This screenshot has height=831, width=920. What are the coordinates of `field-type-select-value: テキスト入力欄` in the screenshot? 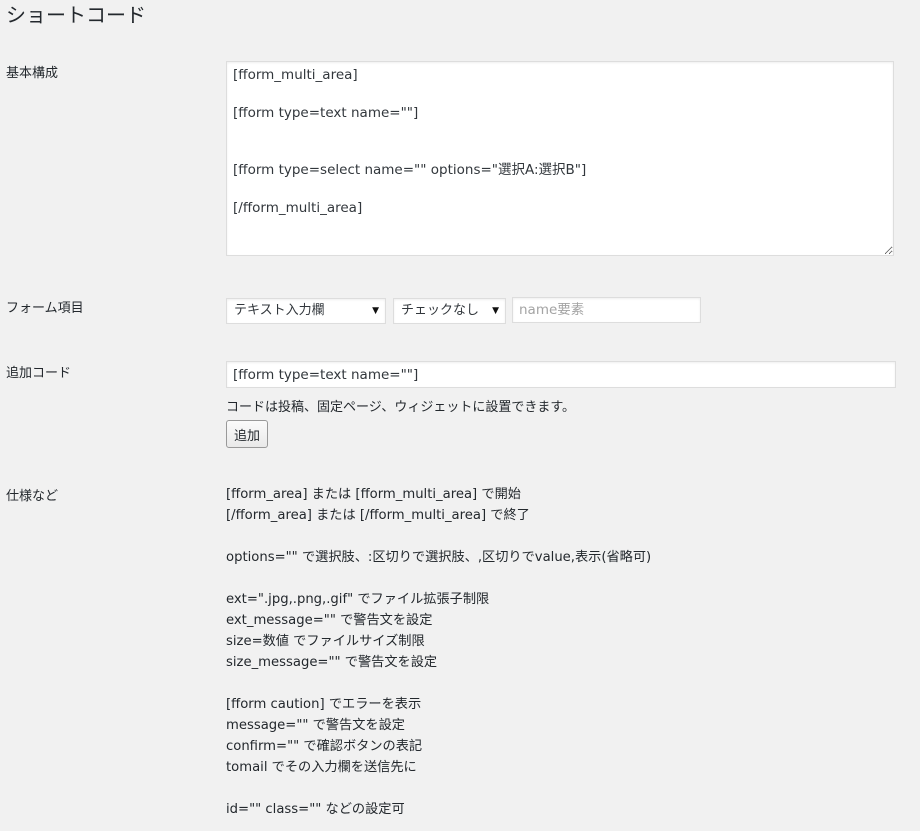 It's located at (279, 310).